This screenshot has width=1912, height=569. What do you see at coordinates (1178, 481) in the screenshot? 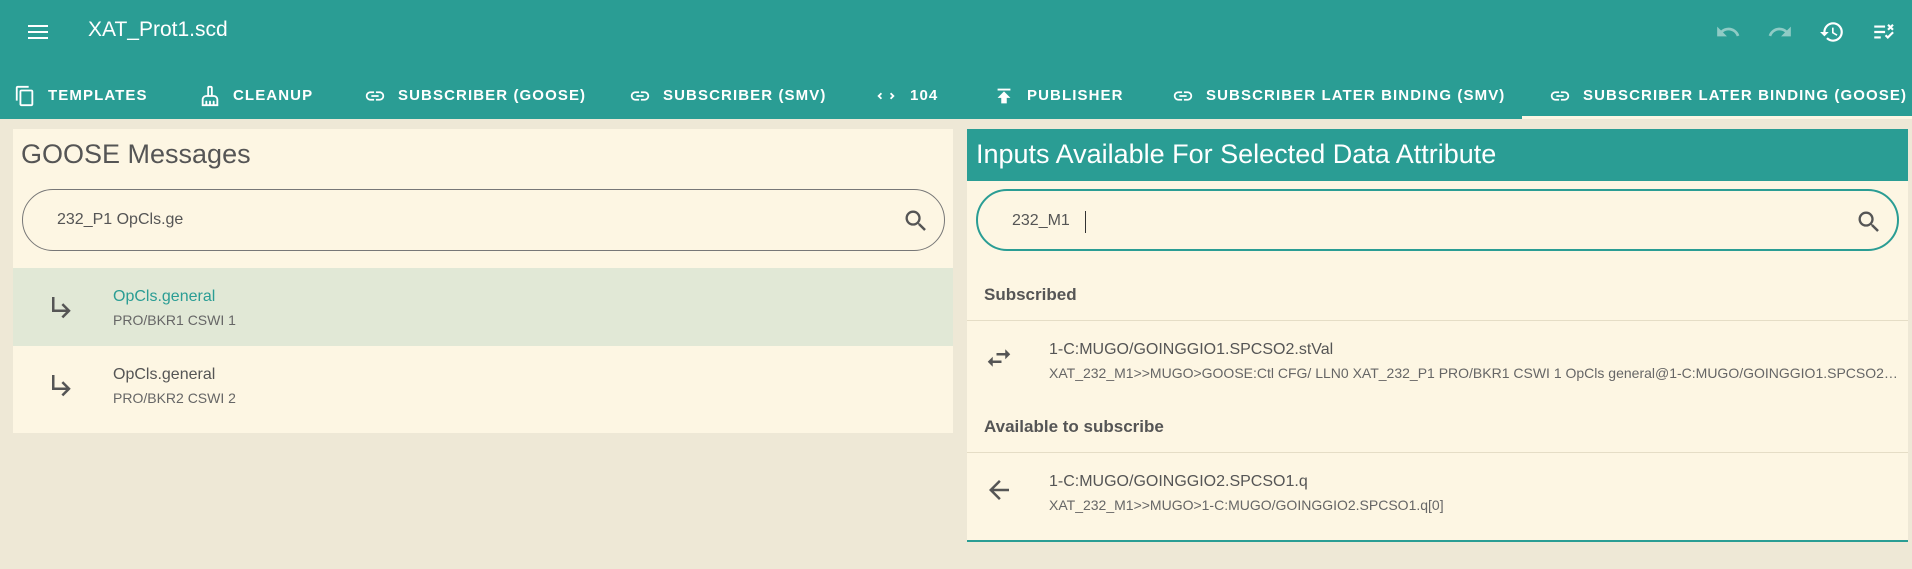
I see `item-title: 1-C:MUGO/GOINGGIO2.SPCSO1.q` at bounding box center [1178, 481].